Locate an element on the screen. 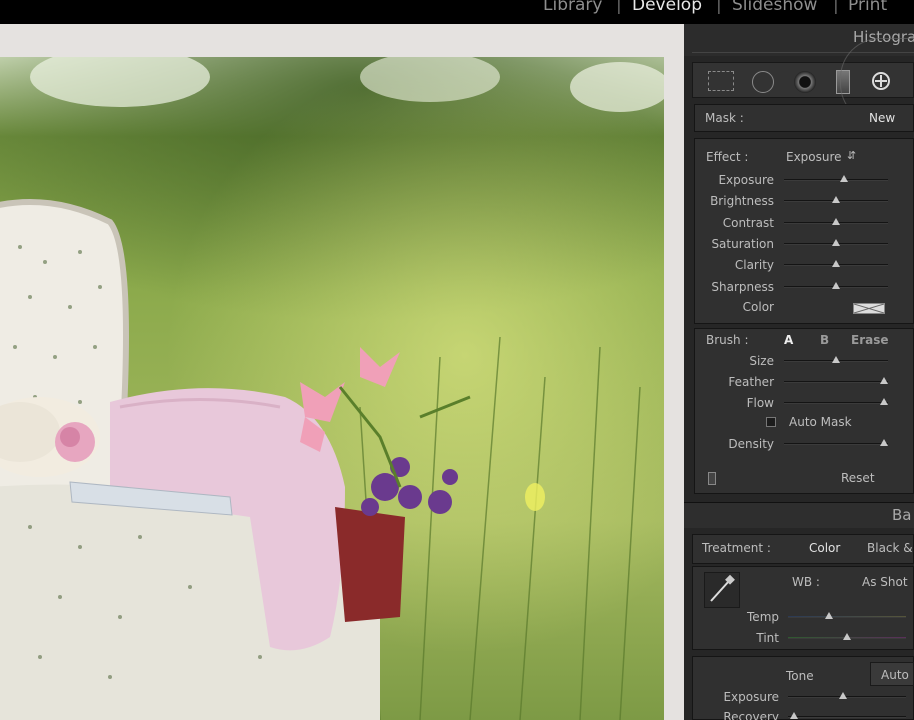  density-slider-thumb is located at coordinates (883, 442).